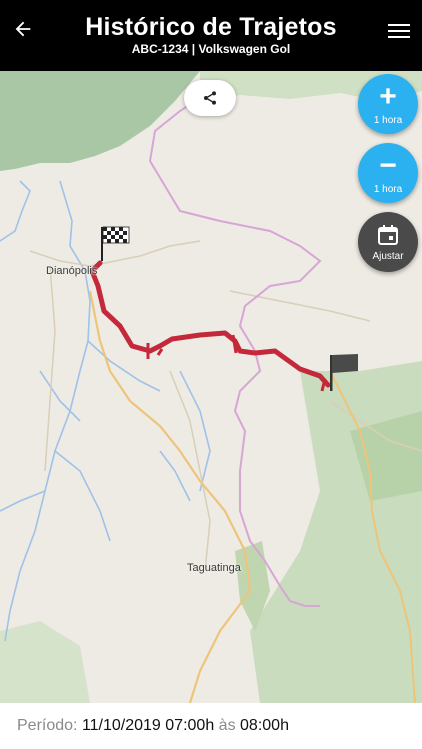  What do you see at coordinates (47, 725) in the screenshot?
I see `period-label: Período:` at bounding box center [47, 725].